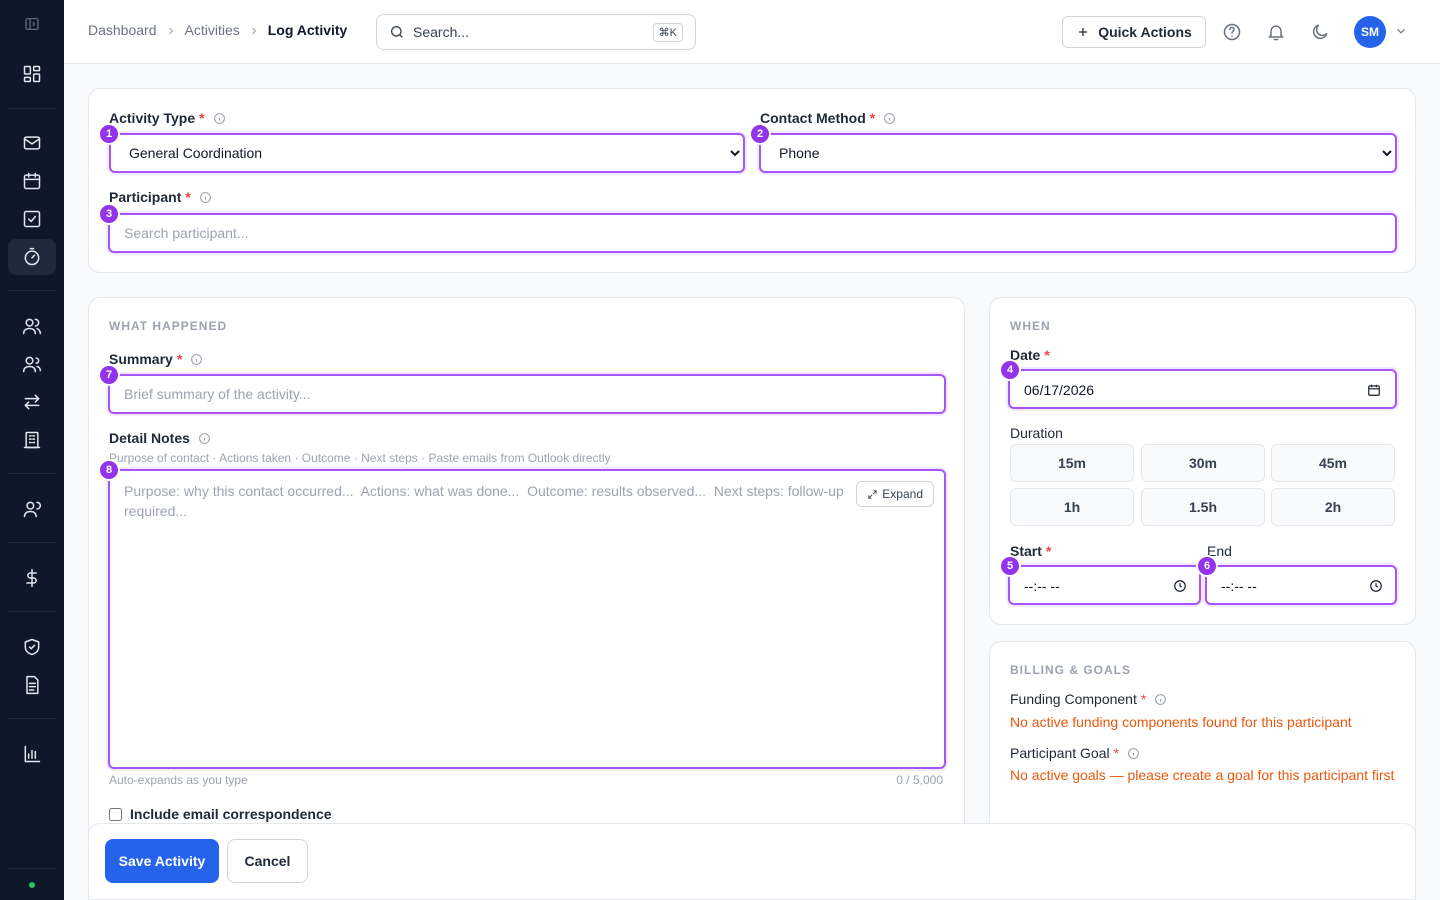 The width and height of the screenshot is (1440, 900). Describe the element at coordinates (1088, 699) in the screenshot. I see `funding-component-label: Funding Component *` at that location.